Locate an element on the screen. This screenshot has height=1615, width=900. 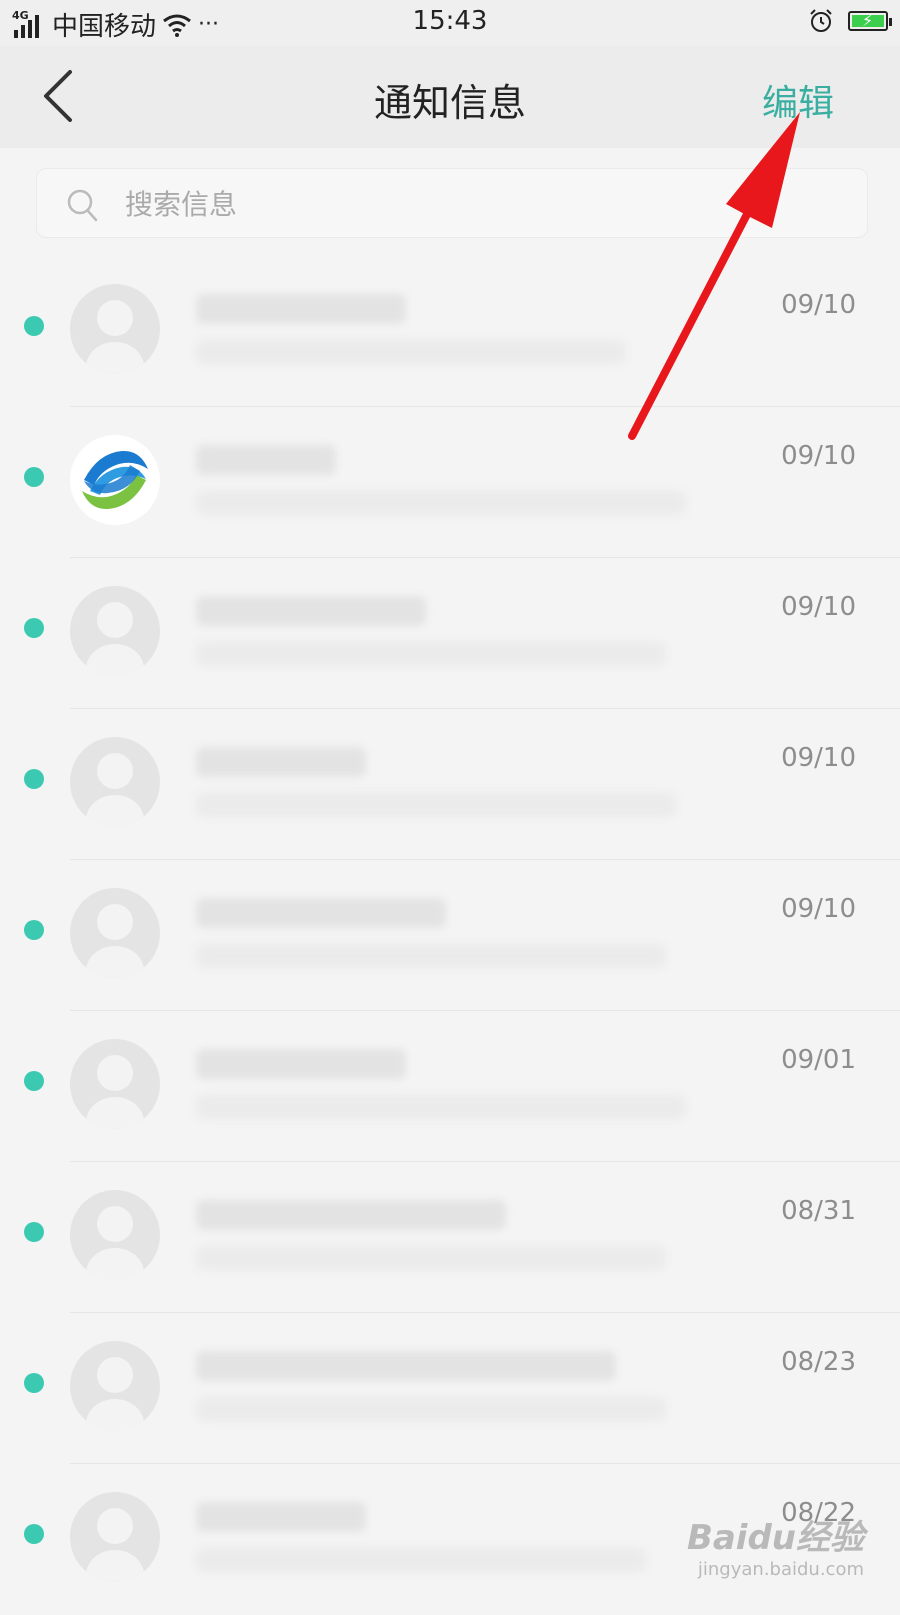
message-date: 09/01 is located at coordinates (818, 1060).